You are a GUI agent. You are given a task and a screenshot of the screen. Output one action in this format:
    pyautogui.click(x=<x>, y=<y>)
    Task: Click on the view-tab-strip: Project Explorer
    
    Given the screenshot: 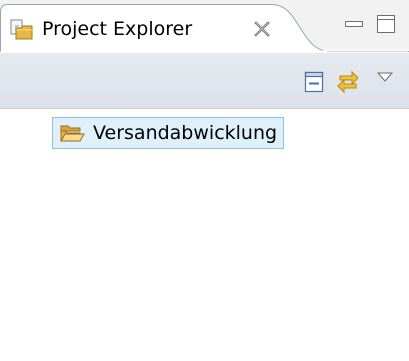 What is the action you would take?
    pyautogui.click(x=204, y=26)
    